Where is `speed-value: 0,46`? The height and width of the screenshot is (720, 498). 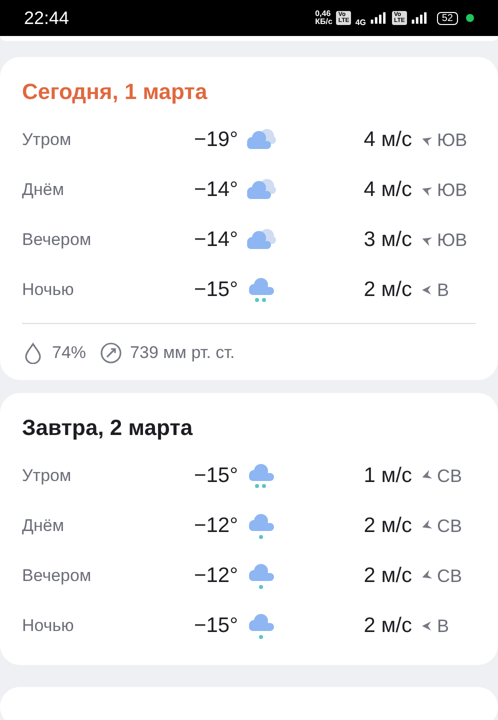 speed-value: 0,46 is located at coordinates (323, 14).